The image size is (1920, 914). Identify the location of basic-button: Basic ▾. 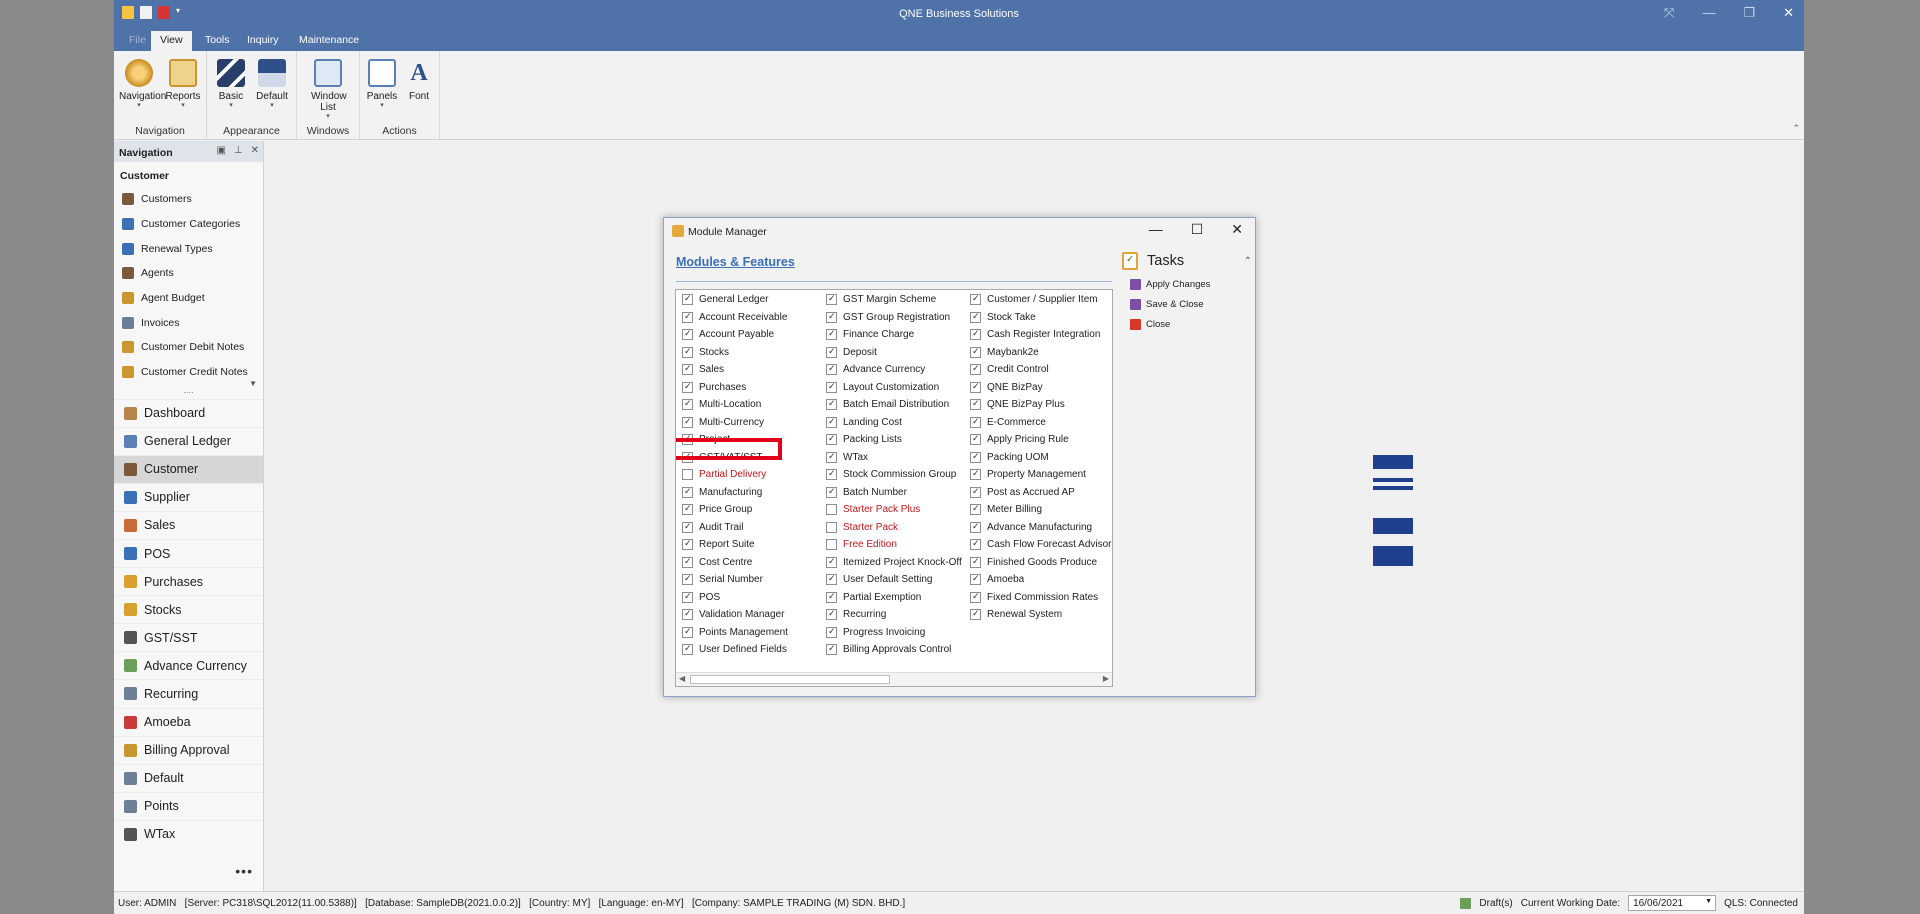
(231, 84).